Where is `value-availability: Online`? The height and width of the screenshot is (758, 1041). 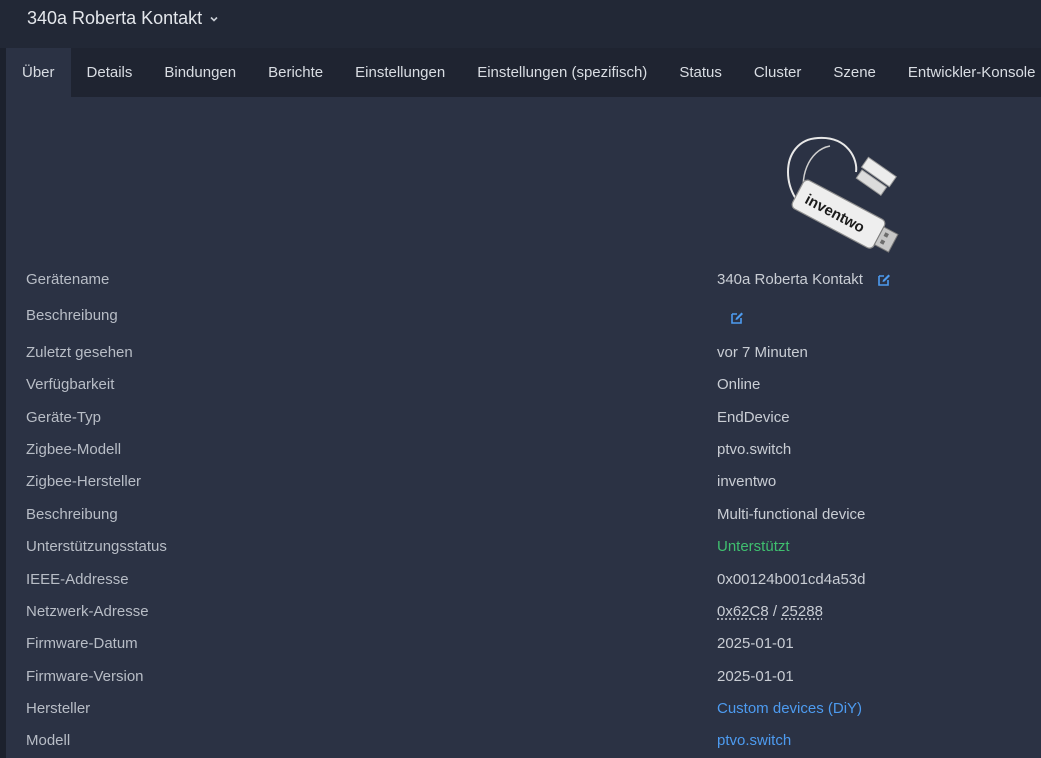 value-availability: Online is located at coordinates (739, 384).